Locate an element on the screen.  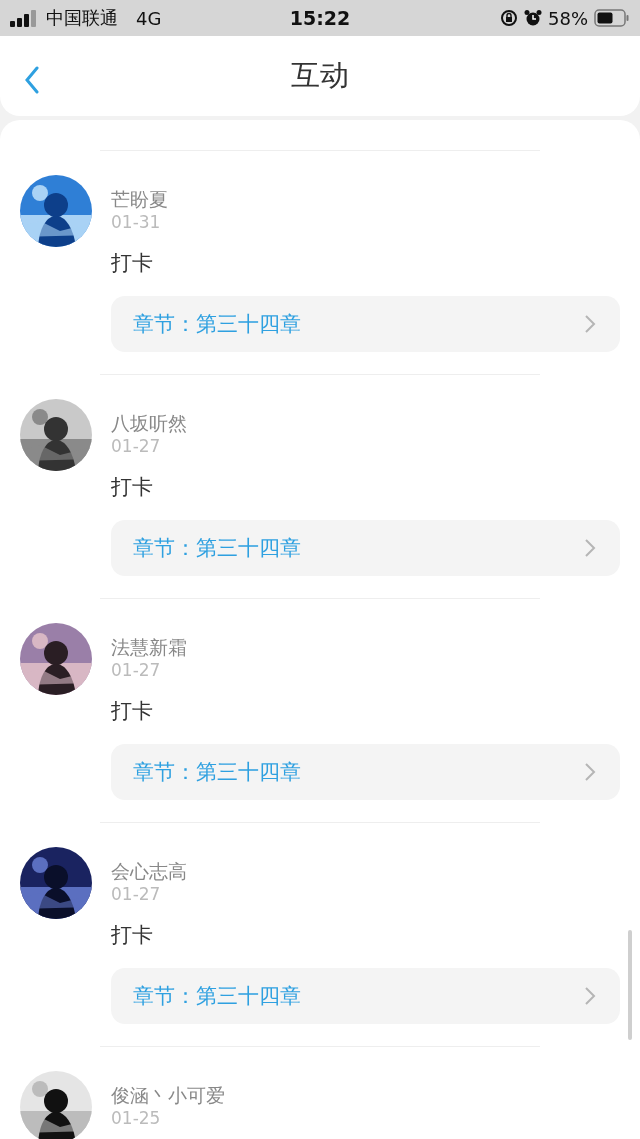
signal-icon is located at coordinates (24, 18).